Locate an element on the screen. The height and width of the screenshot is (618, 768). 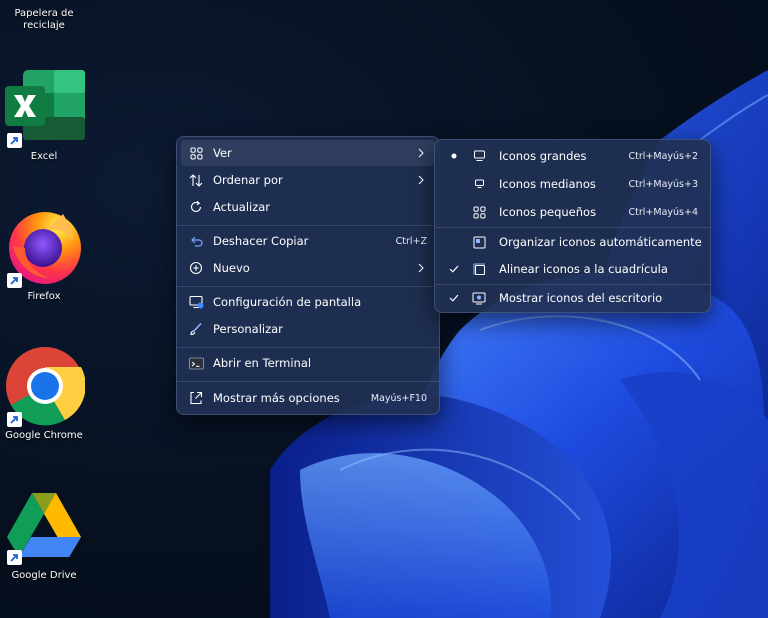
menu-item-personalizar: Personalizar is located at coordinates (308, 329).